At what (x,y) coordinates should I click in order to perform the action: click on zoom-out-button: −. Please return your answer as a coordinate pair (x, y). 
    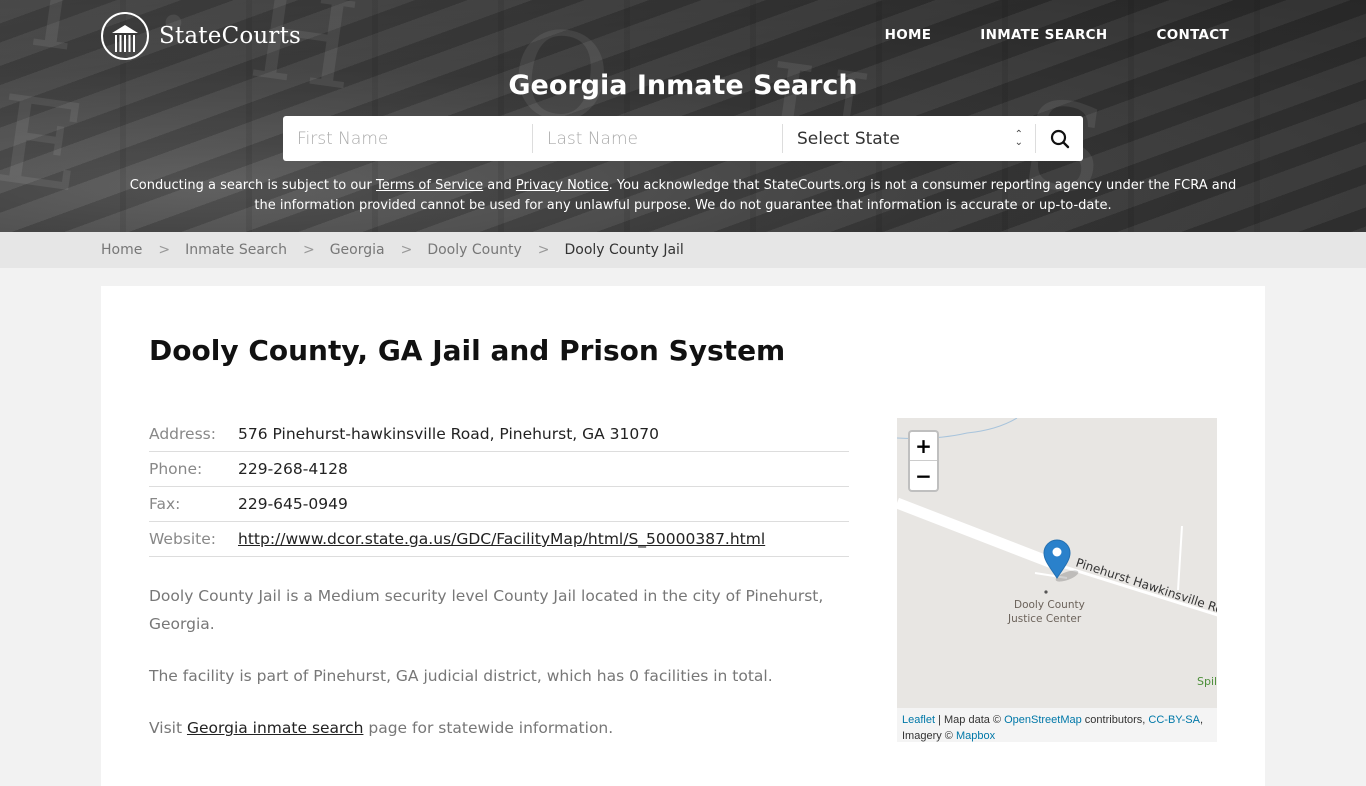
    Looking at the image, I should click on (923, 475).